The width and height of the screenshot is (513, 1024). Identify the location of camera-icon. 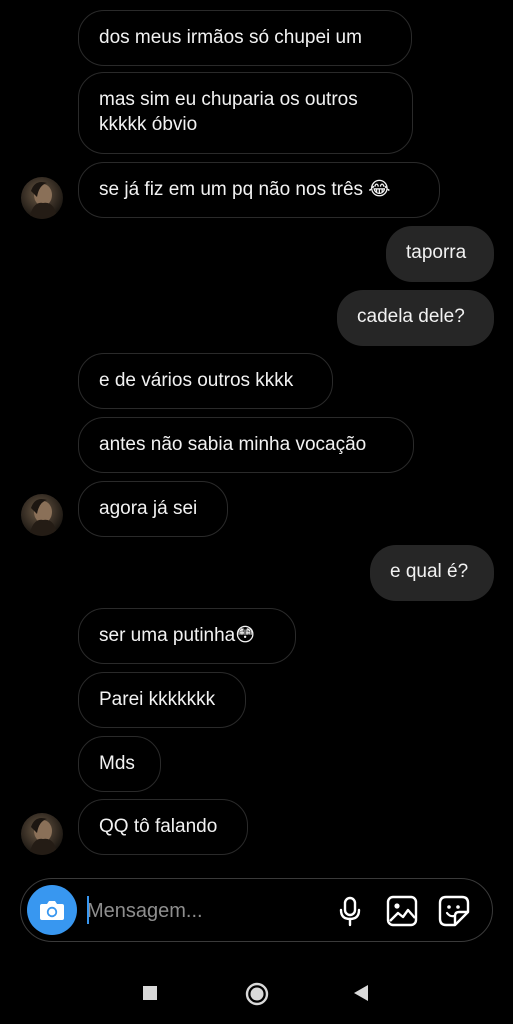
(52, 910).